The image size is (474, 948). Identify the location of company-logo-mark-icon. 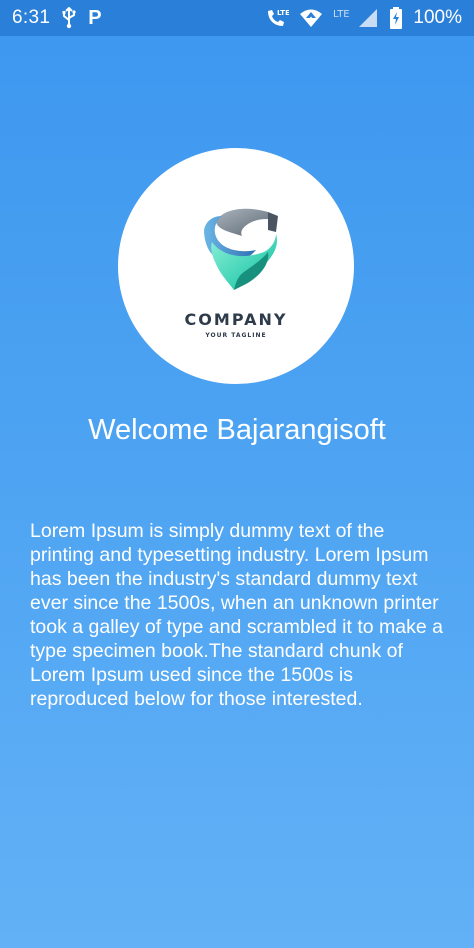
(241, 249).